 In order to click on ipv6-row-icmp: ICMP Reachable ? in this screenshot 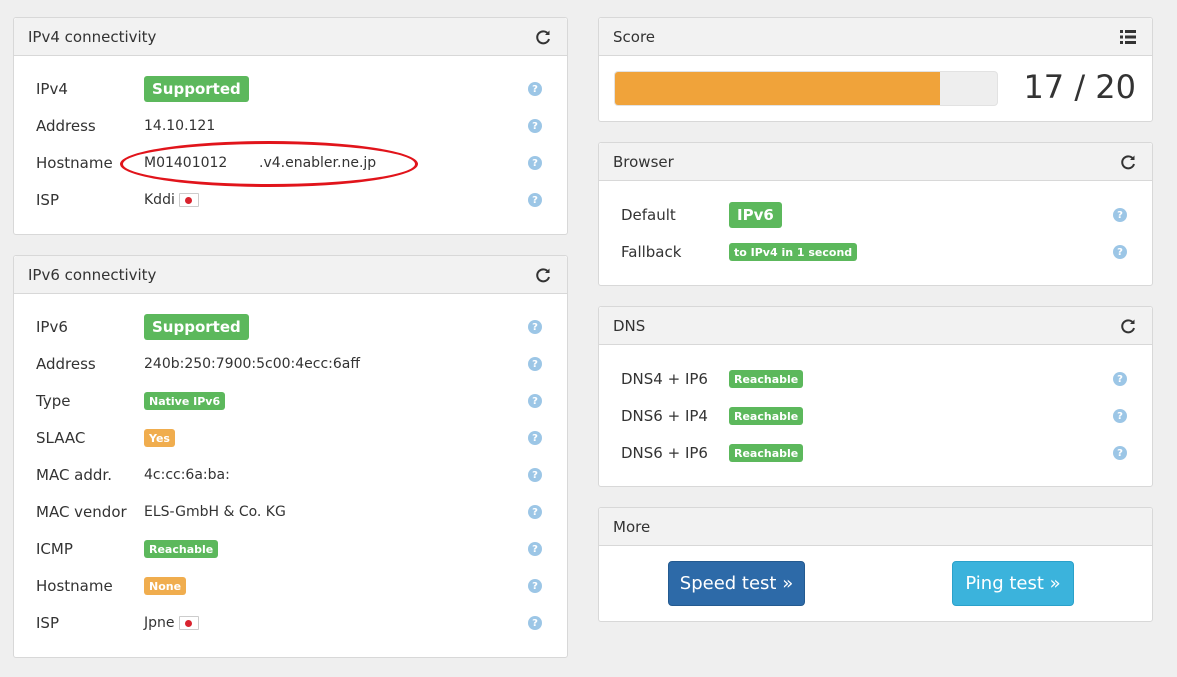, I will do `click(290, 549)`.